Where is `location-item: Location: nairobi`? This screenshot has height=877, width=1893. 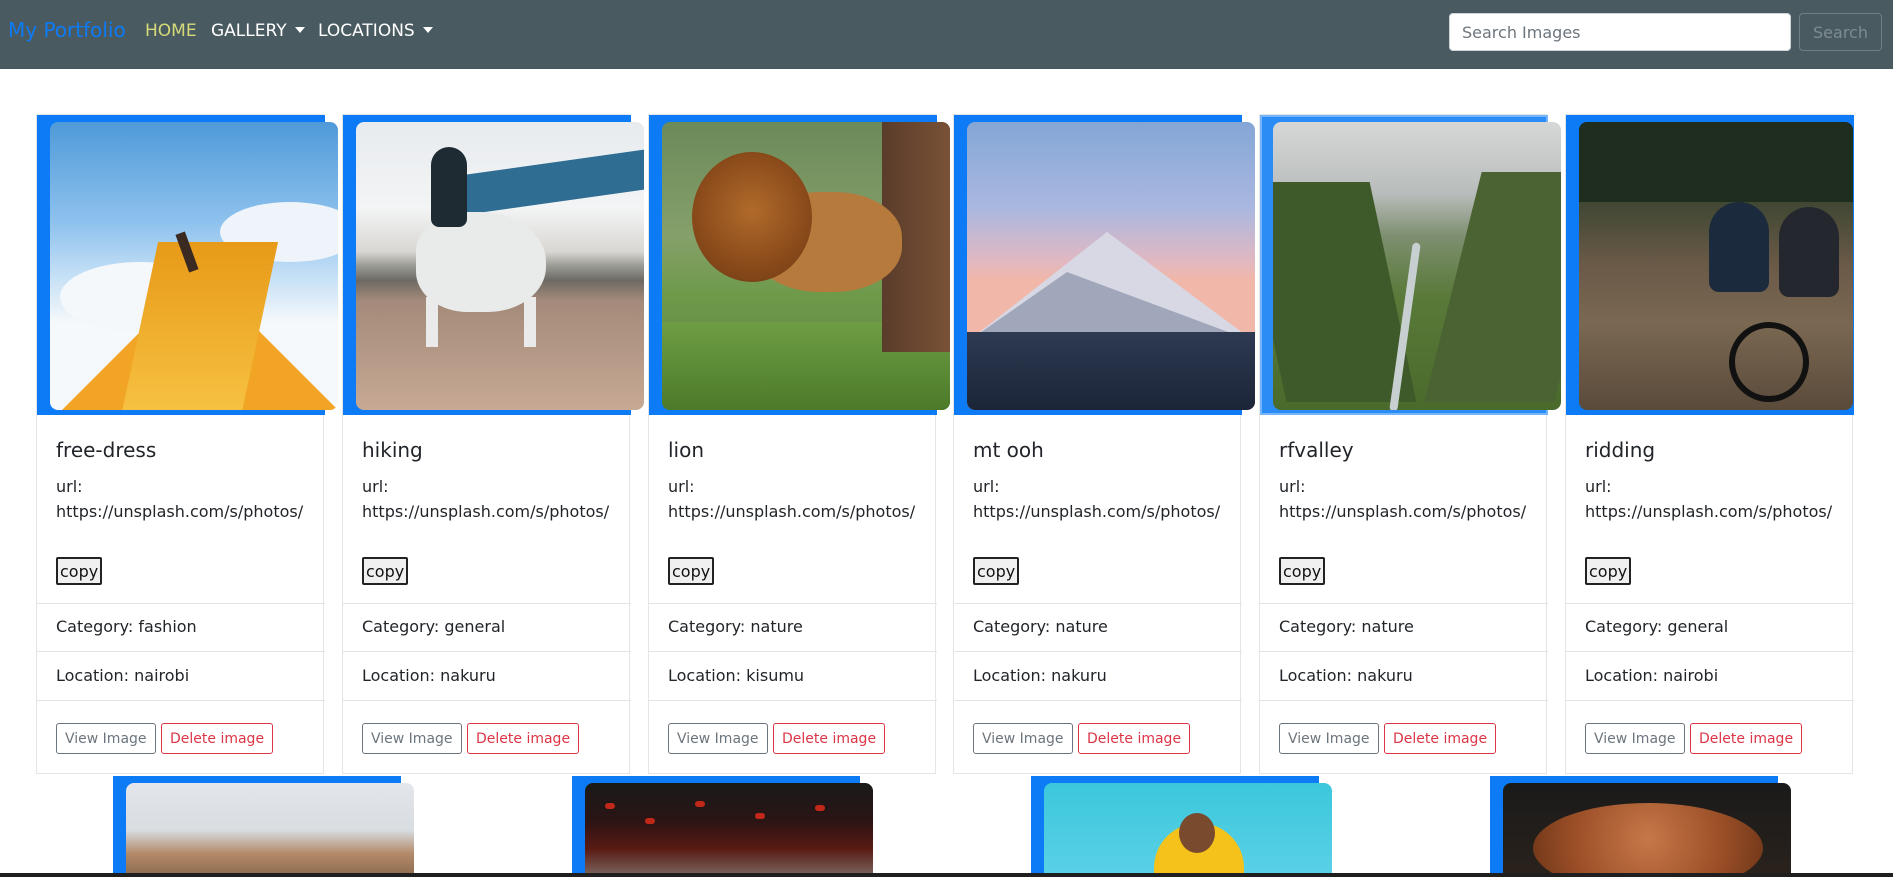 location-item: Location: nairobi is located at coordinates (1710, 676).